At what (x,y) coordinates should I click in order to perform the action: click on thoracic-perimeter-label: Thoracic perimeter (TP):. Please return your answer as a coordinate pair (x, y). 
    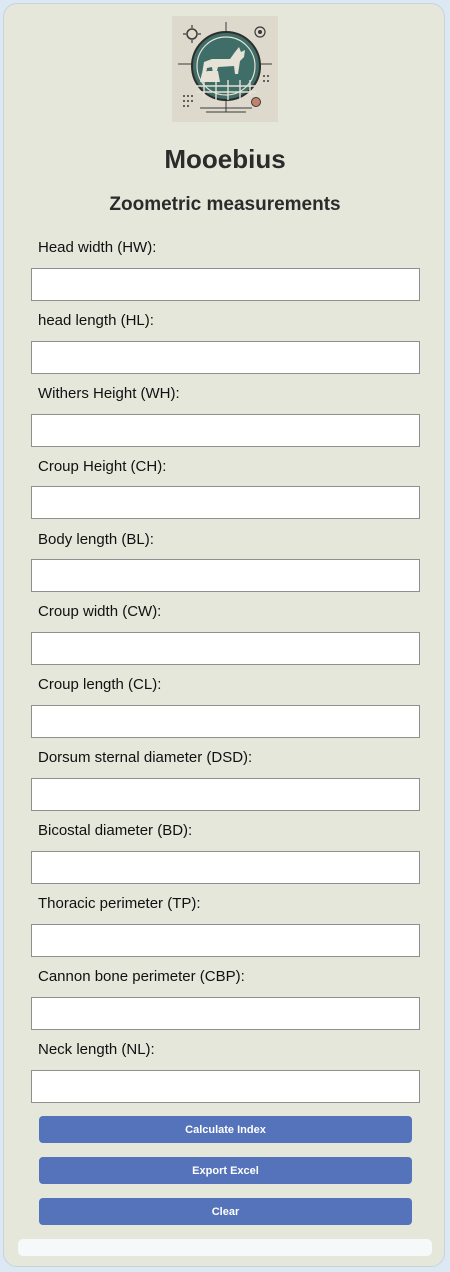
    Looking at the image, I should click on (119, 903).